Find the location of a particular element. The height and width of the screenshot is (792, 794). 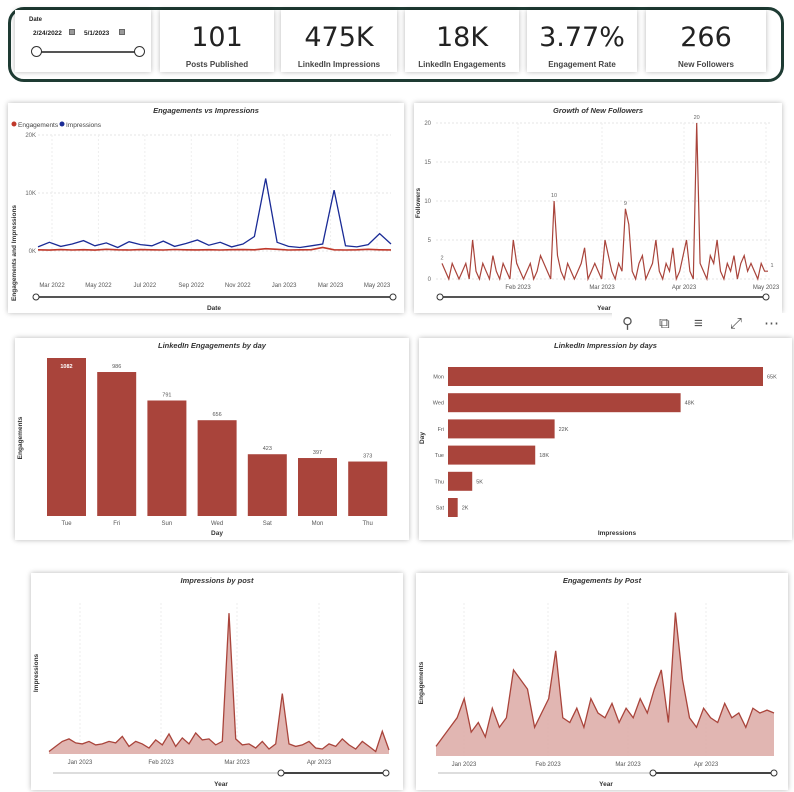

kpi-value: 18K is located at coordinates (462, 37).